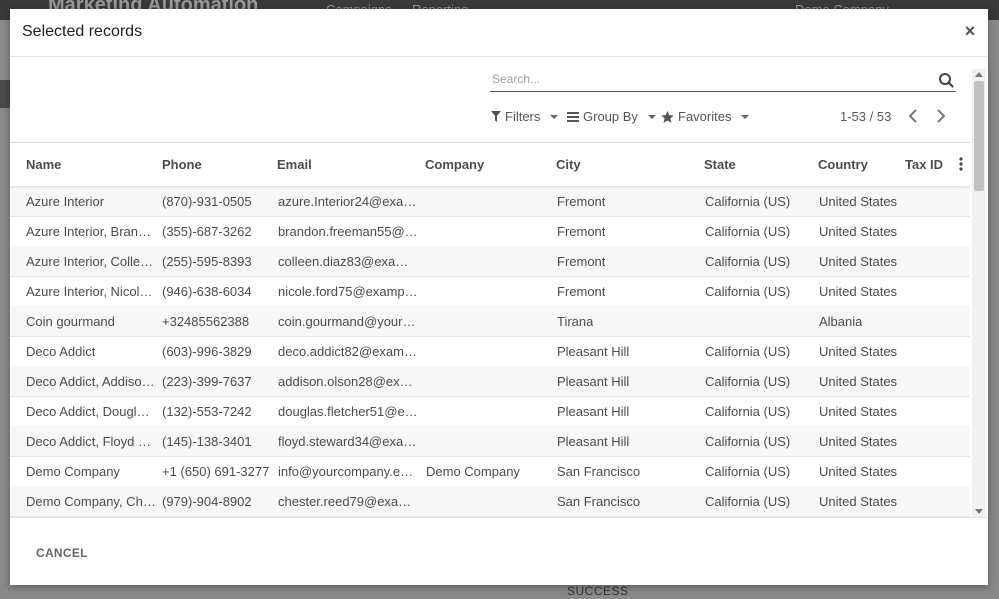 The height and width of the screenshot is (599, 999). I want to click on scroll-down-icon, so click(979, 511).